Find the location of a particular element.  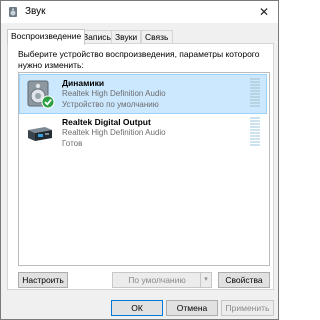

apply-button: Применить is located at coordinates (247, 308).